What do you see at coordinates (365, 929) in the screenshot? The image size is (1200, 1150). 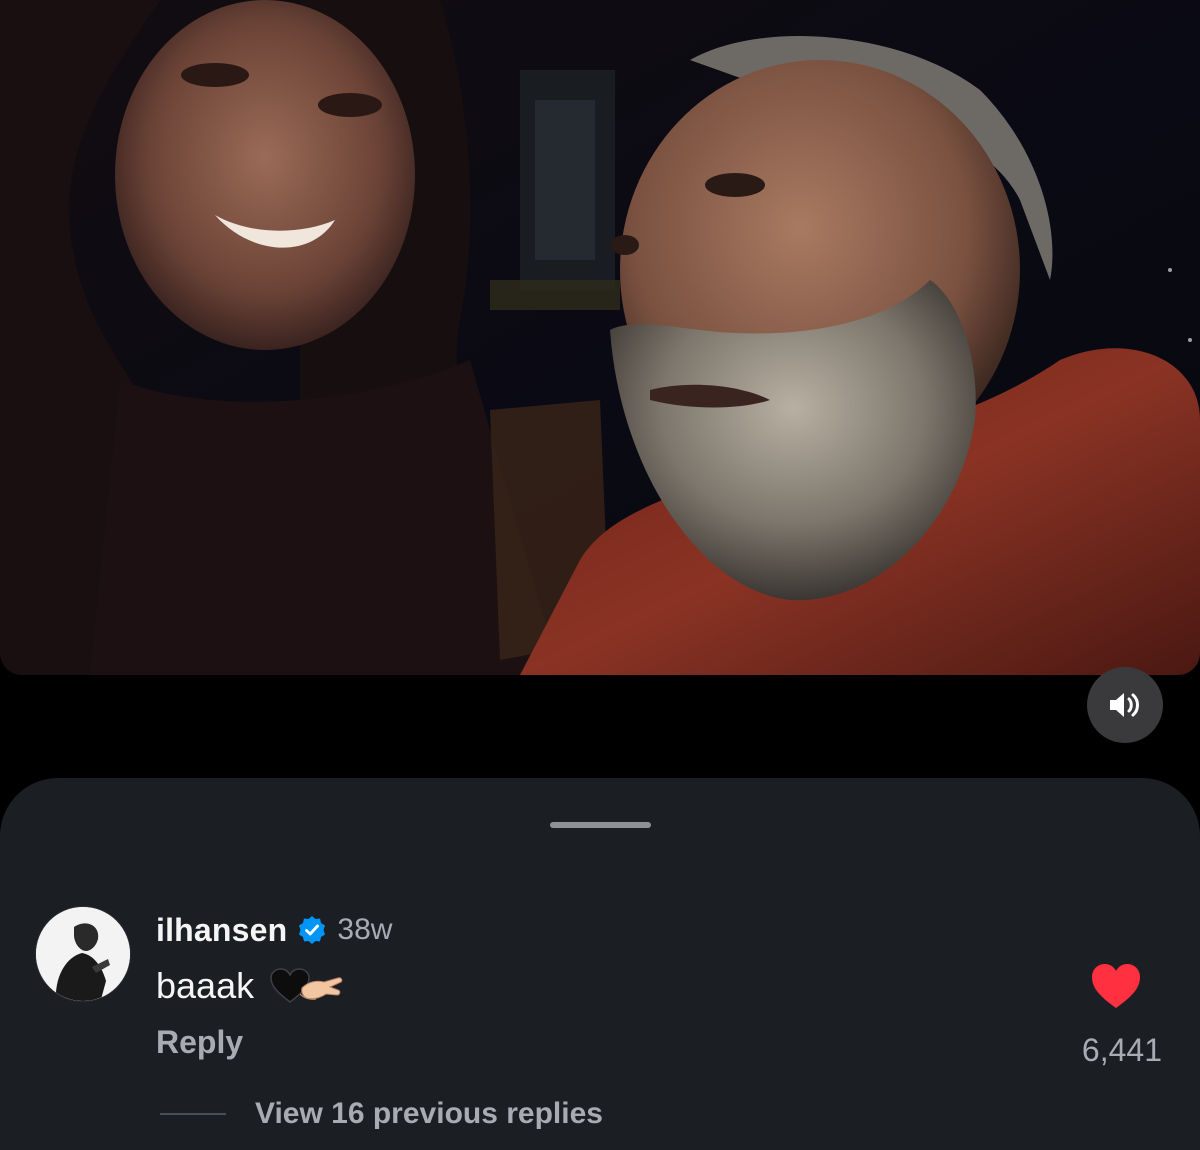 I see `comment-timestamp: 38w` at bounding box center [365, 929].